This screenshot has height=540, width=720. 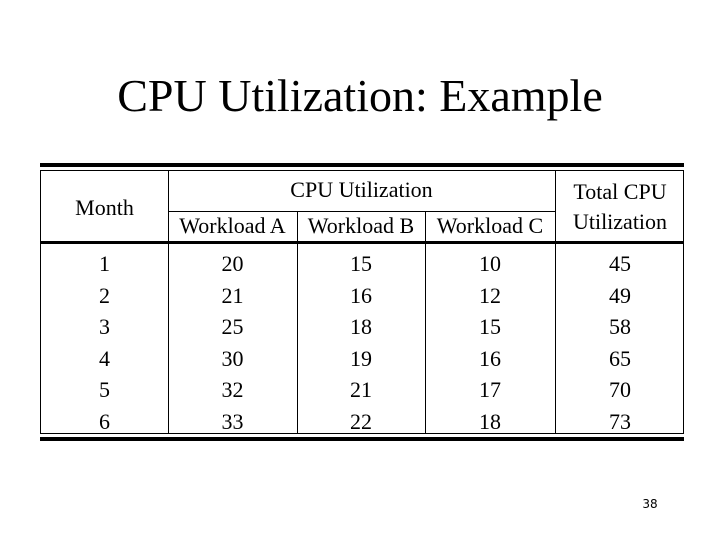 I want to click on table-cell: 73, so click(x=620, y=421).